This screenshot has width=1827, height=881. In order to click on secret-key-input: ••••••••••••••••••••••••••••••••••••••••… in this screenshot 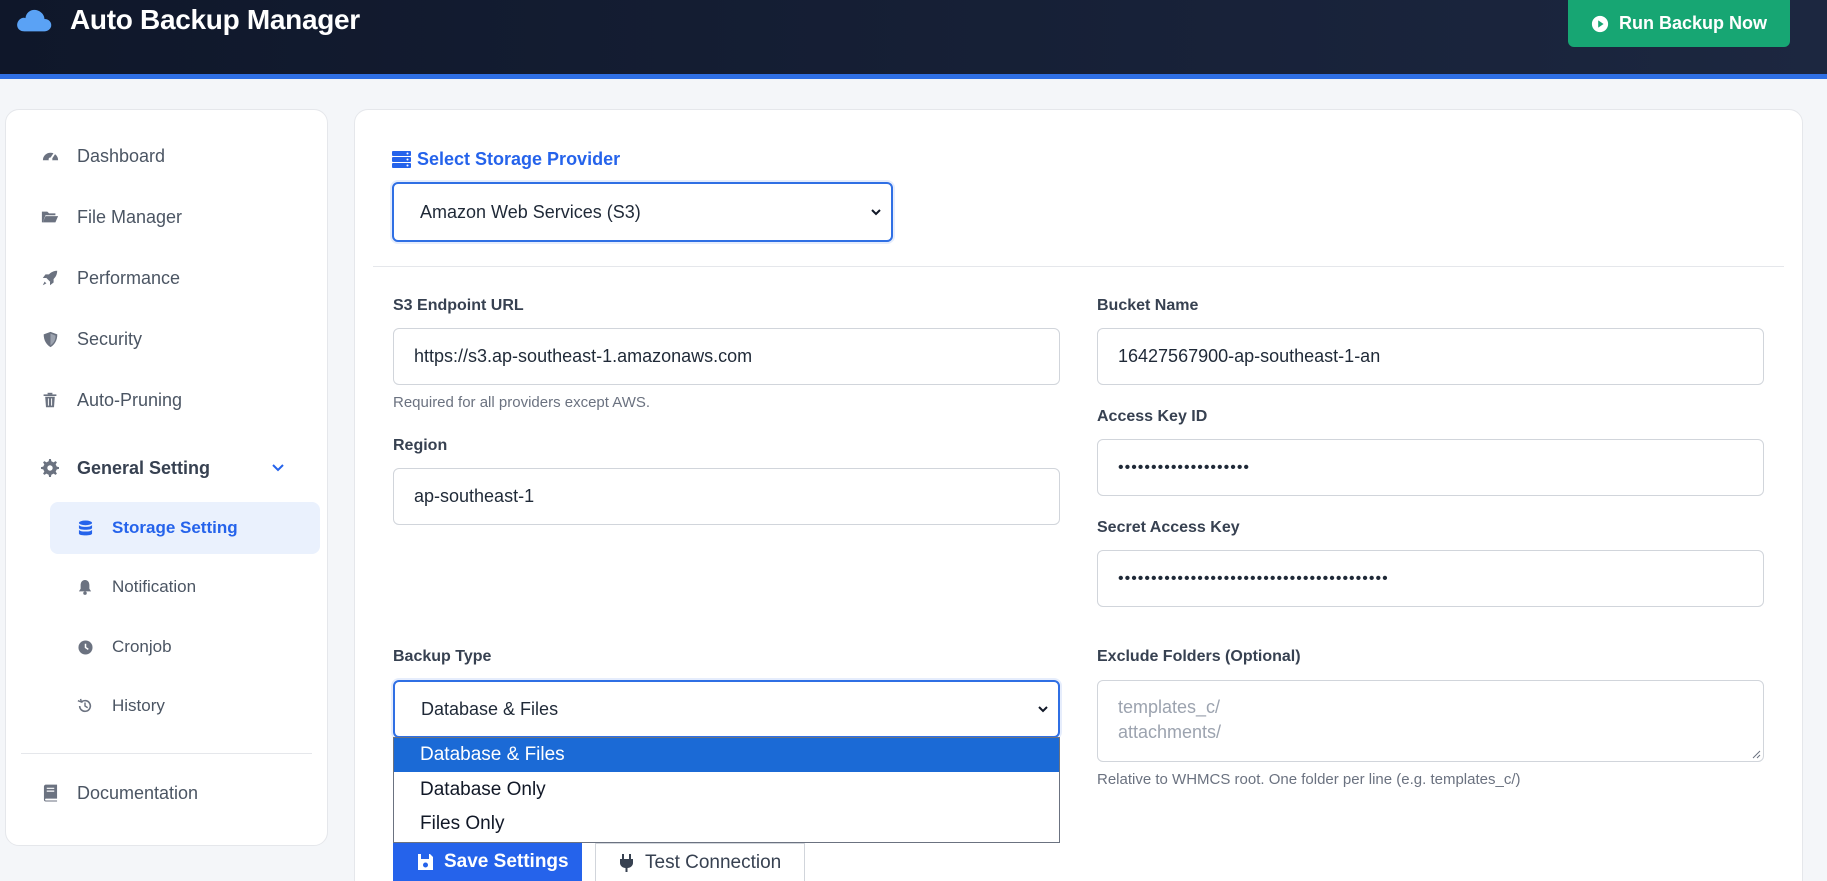, I will do `click(1430, 578)`.